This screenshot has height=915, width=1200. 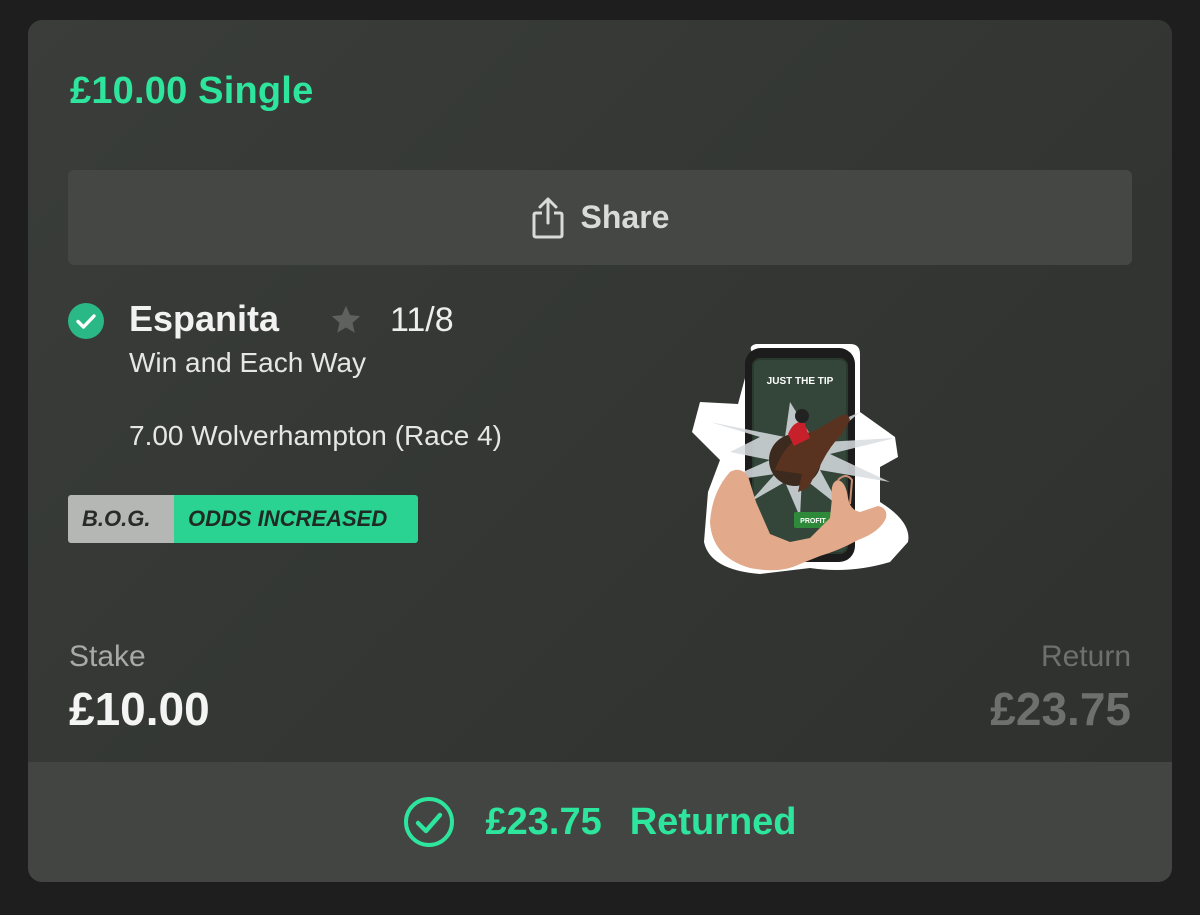 What do you see at coordinates (315, 435) in the screenshot?
I see `event-name: 7.00 Wolverhampton (Race 4)` at bounding box center [315, 435].